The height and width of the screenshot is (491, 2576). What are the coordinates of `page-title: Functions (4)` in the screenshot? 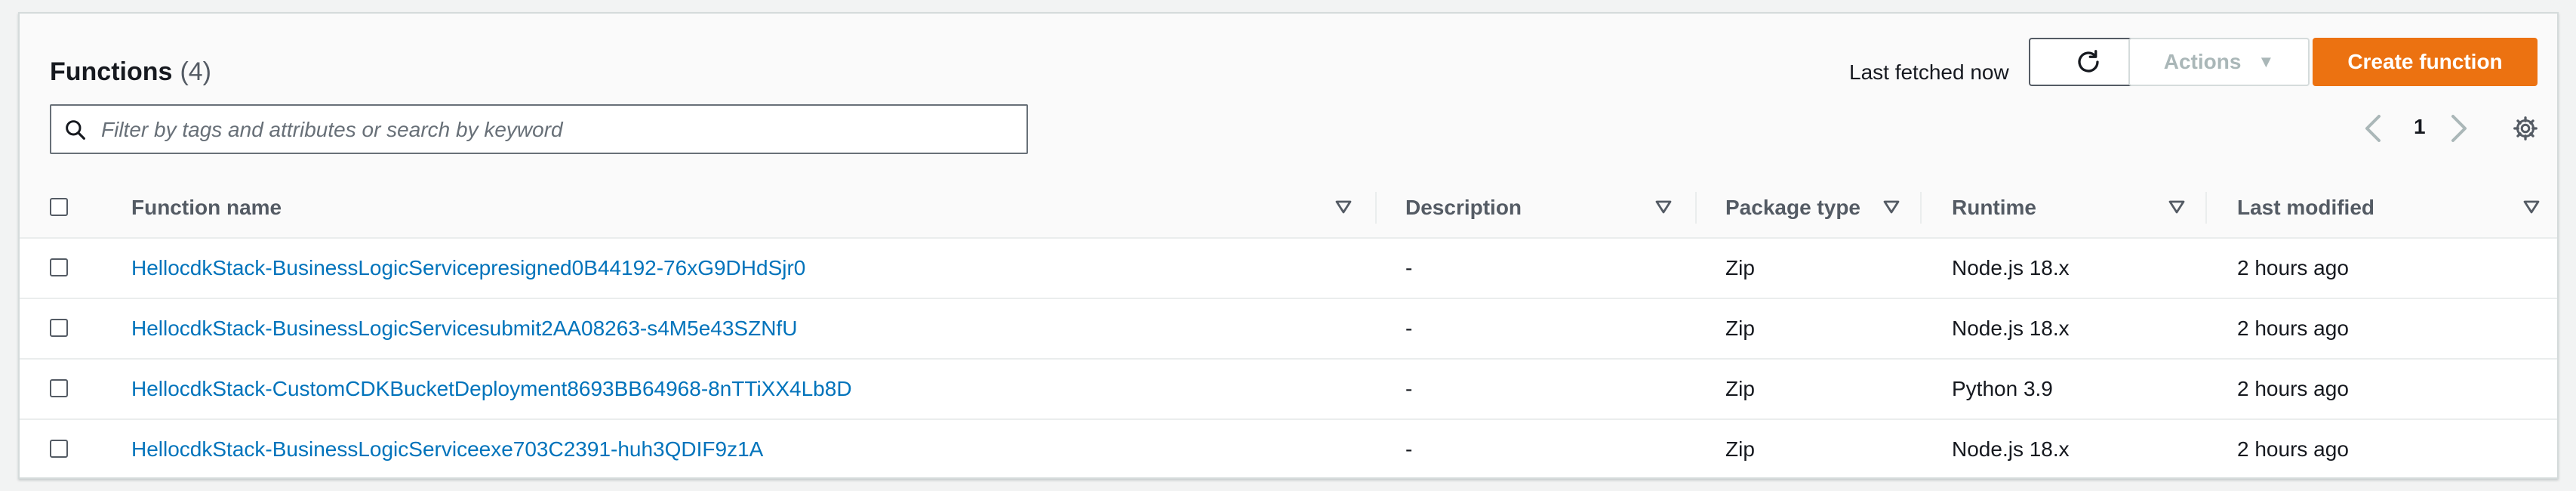 It's located at (130, 72).